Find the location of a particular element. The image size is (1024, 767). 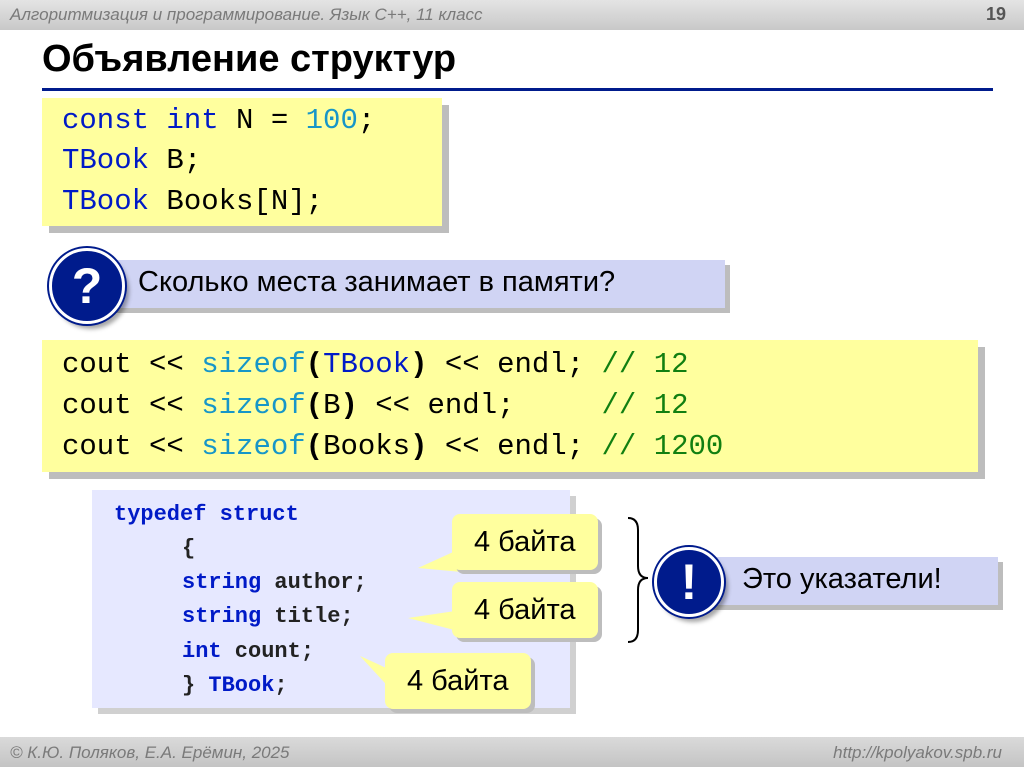

footer-authors: © К.Ю. Поляков, Е.А. Ерёмин, 2025 is located at coordinates (150, 752).